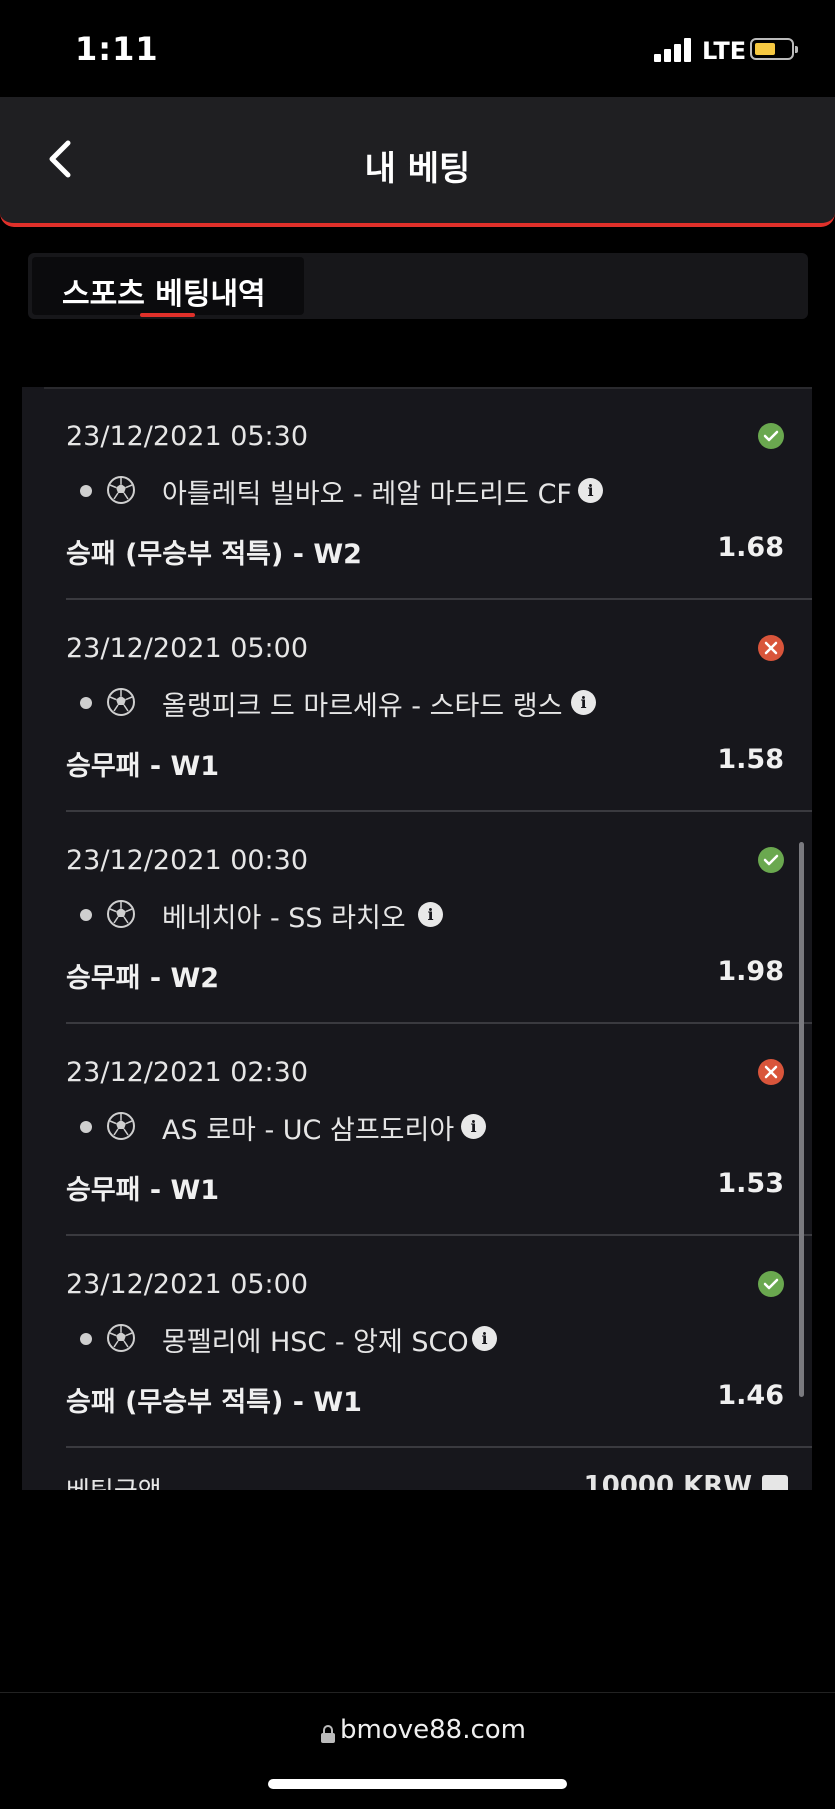 The height and width of the screenshot is (1809, 835). Describe the element at coordinates (167, 315) in the screenshot. I see `tab-active-indicator` at that location.